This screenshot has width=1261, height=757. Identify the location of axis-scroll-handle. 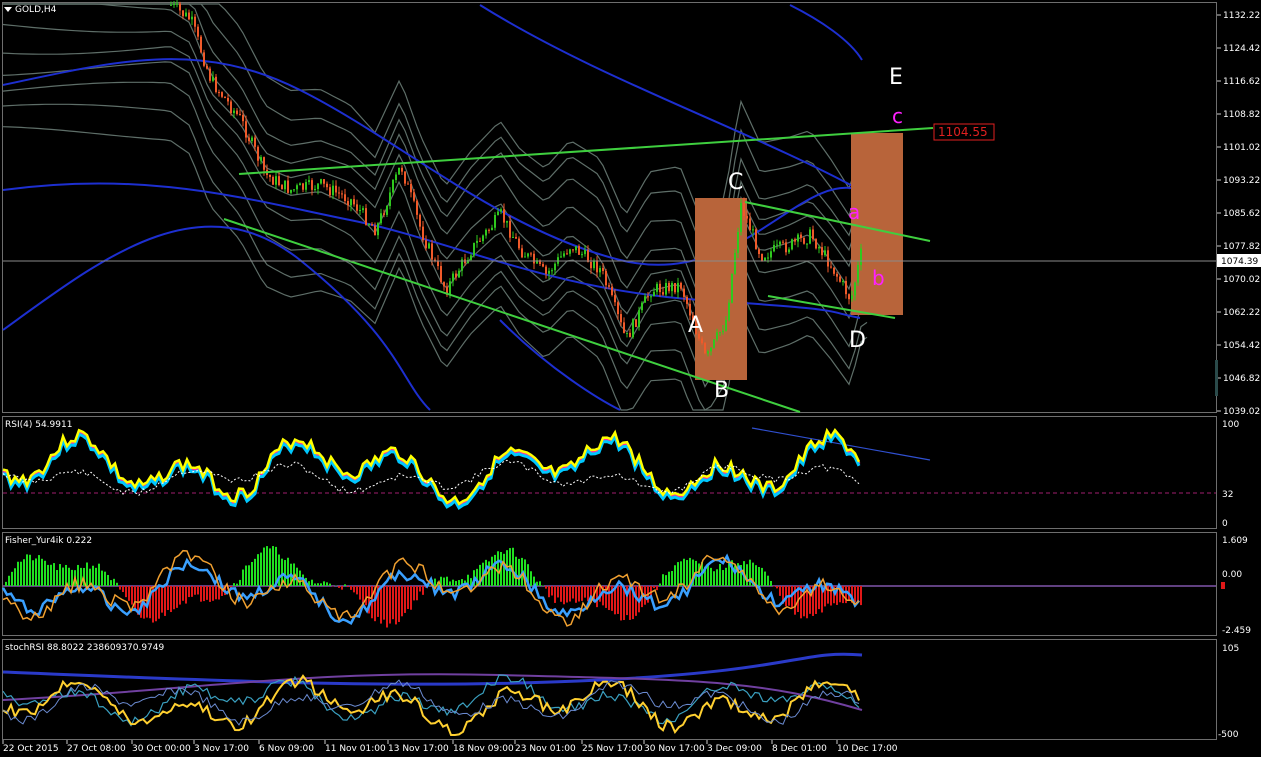
(1216, 378).